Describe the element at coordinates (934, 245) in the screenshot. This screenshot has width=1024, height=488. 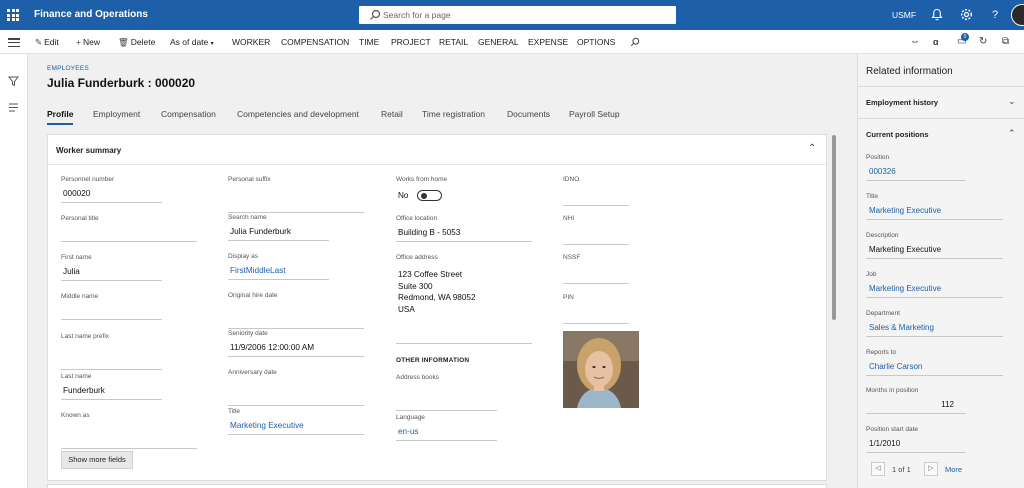
I see `description-field: Description Marketing Executive` at that location.